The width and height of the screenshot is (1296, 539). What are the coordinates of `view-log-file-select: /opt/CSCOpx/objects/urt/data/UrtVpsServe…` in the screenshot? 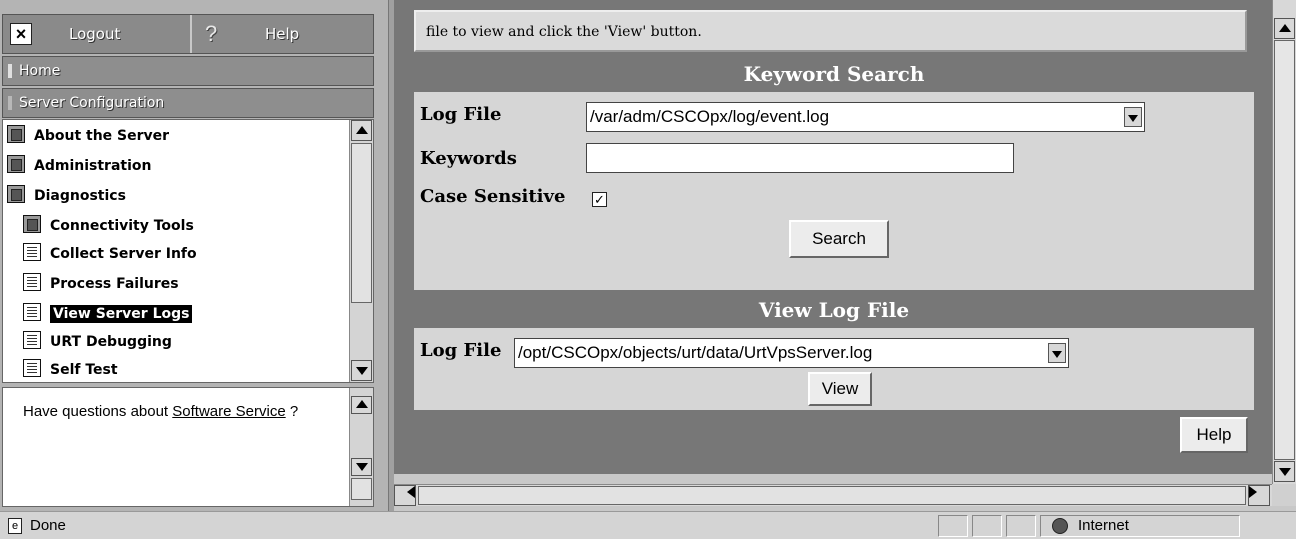 It's located at (791, 353).